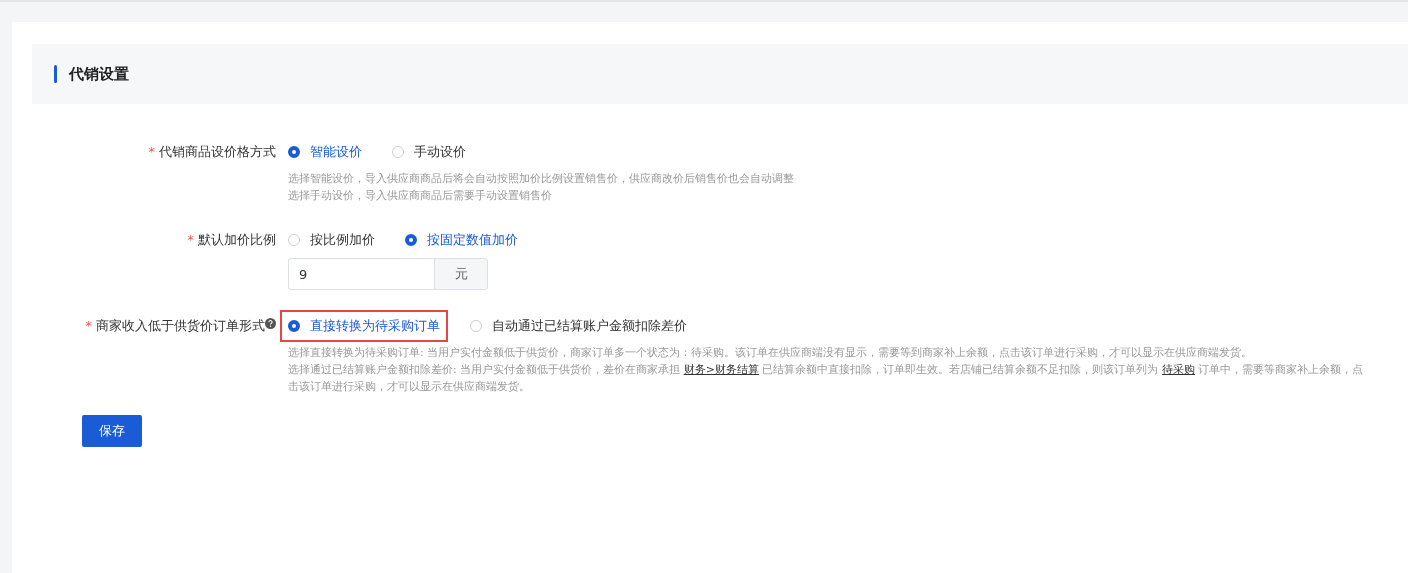 Image resolution: width=1408 pixels, height=573 pixels. Describe the element at coordinates (99, 74) in the screenshot. I see `section-title: 代销设置` at that location.